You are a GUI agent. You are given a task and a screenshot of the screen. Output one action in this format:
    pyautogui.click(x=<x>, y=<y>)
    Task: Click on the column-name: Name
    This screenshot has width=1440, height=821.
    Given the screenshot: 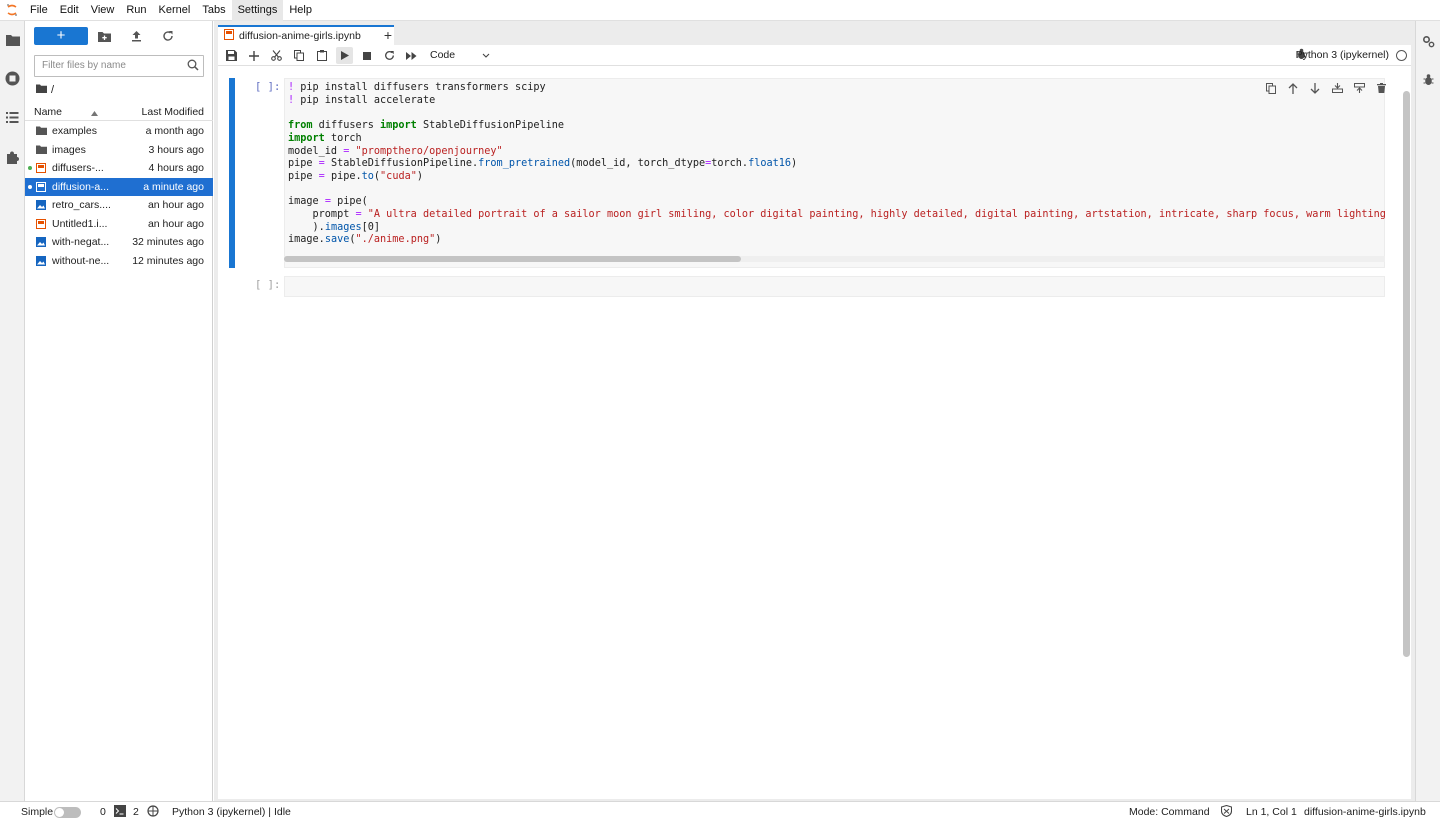 What is the action you would take?
    pyautogui.click(x=48, y=112)
    